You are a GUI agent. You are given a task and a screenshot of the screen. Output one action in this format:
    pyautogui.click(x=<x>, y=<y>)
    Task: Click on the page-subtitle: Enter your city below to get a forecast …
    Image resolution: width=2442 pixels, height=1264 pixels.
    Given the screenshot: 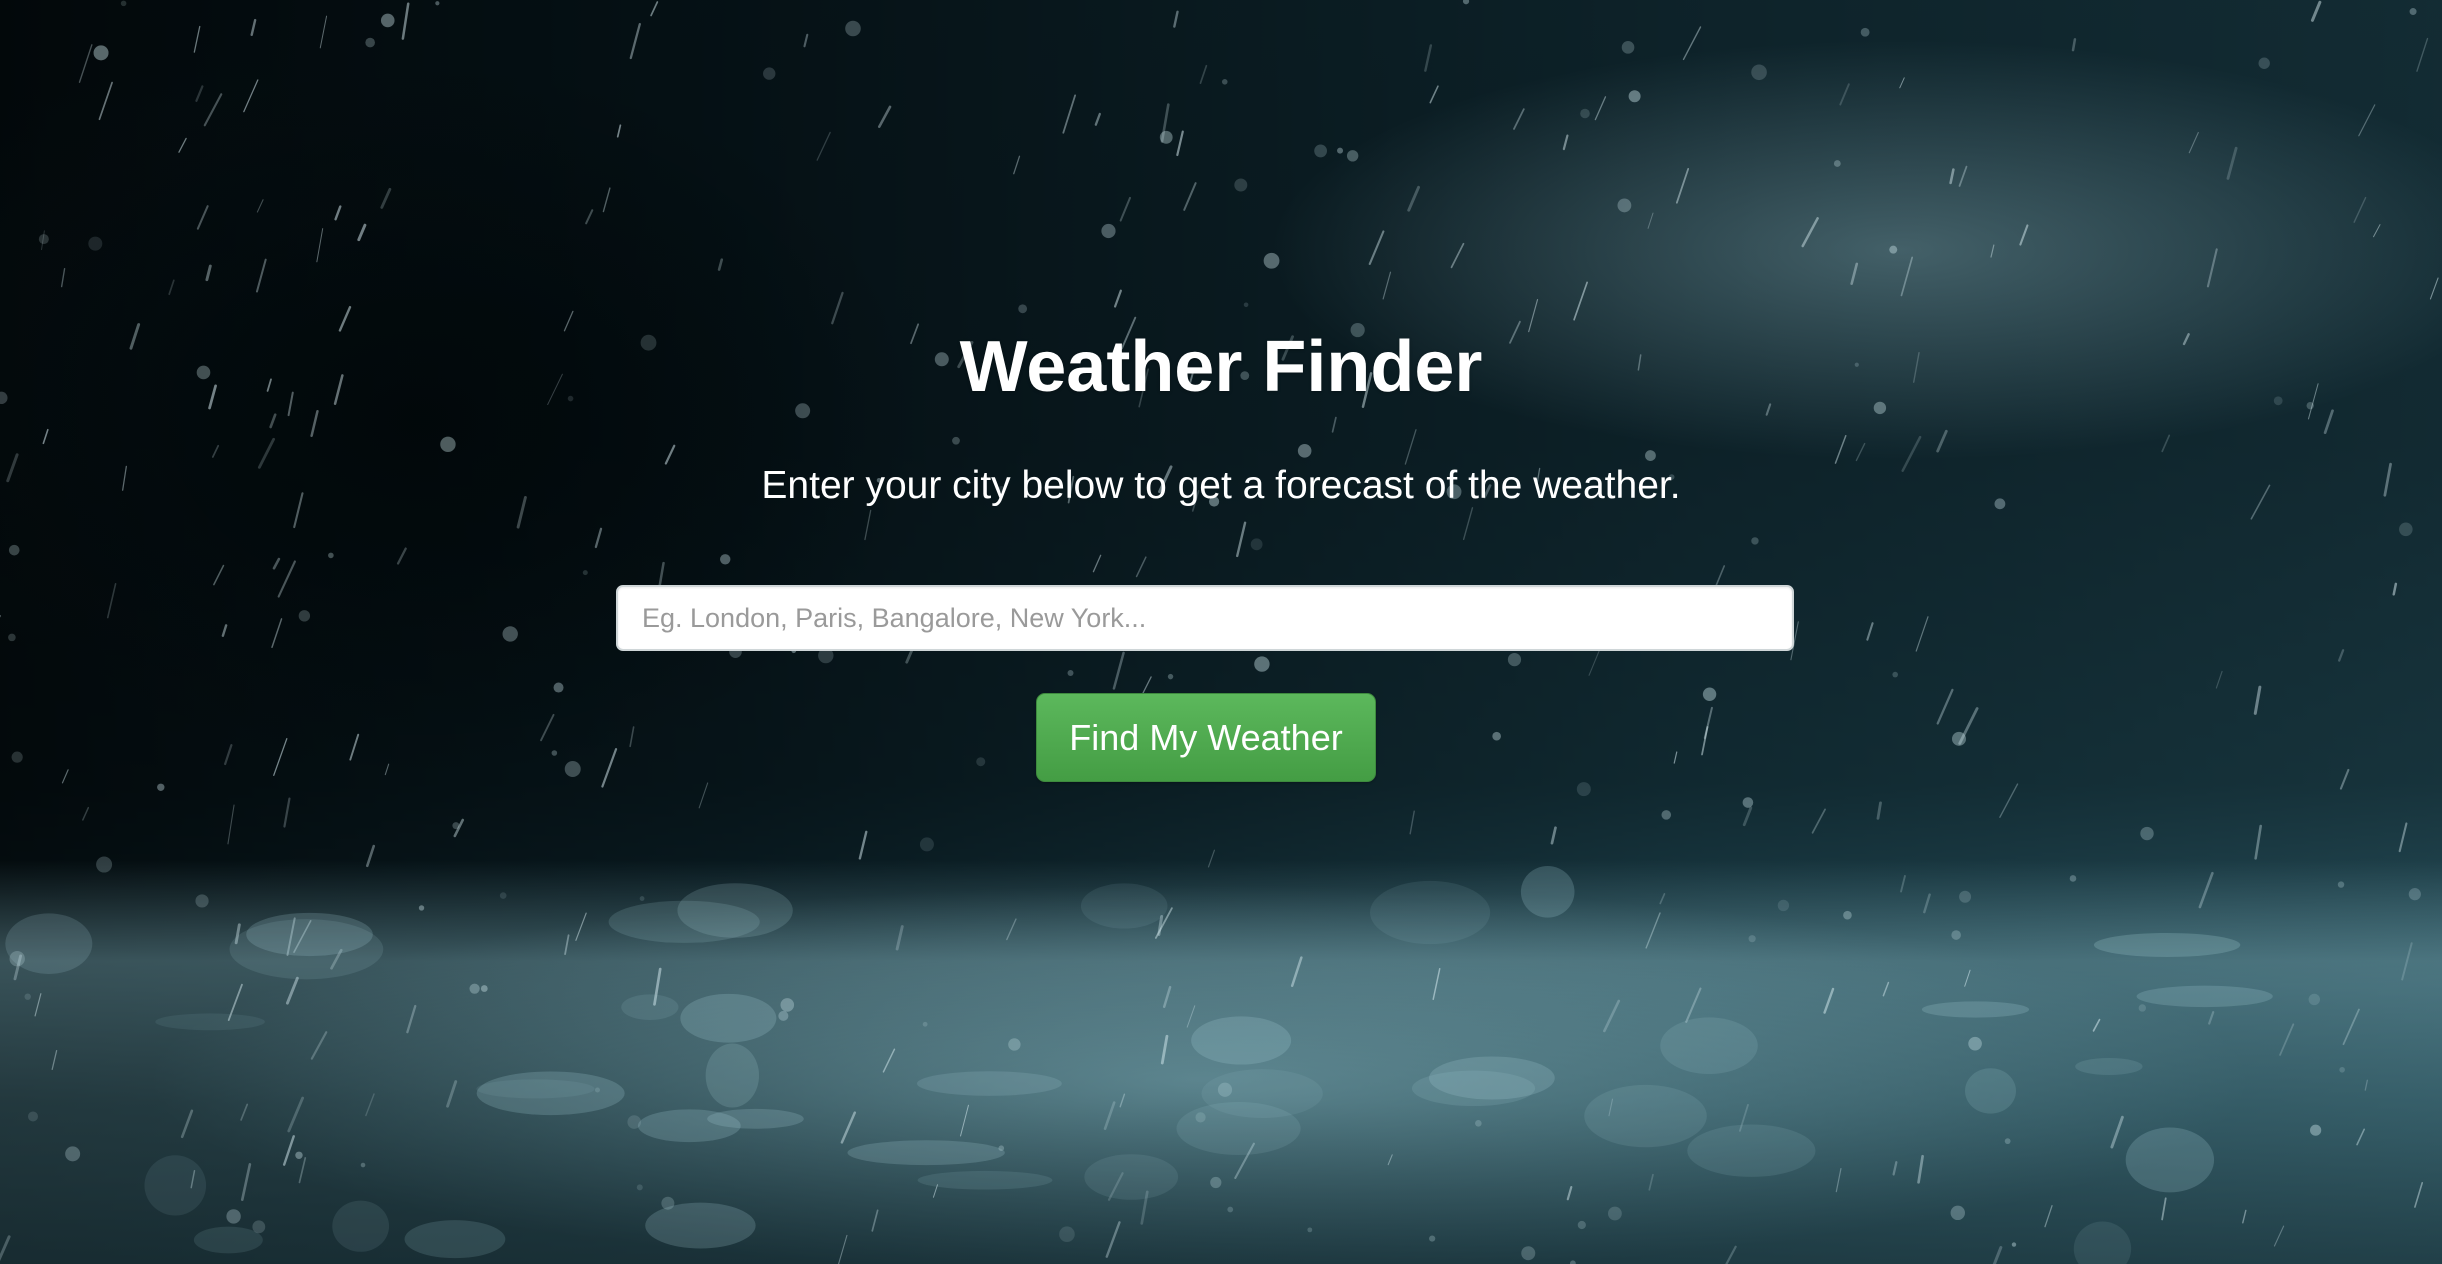 What is the action you would take?
    pyautogui.click(x=1221, y=485)
    